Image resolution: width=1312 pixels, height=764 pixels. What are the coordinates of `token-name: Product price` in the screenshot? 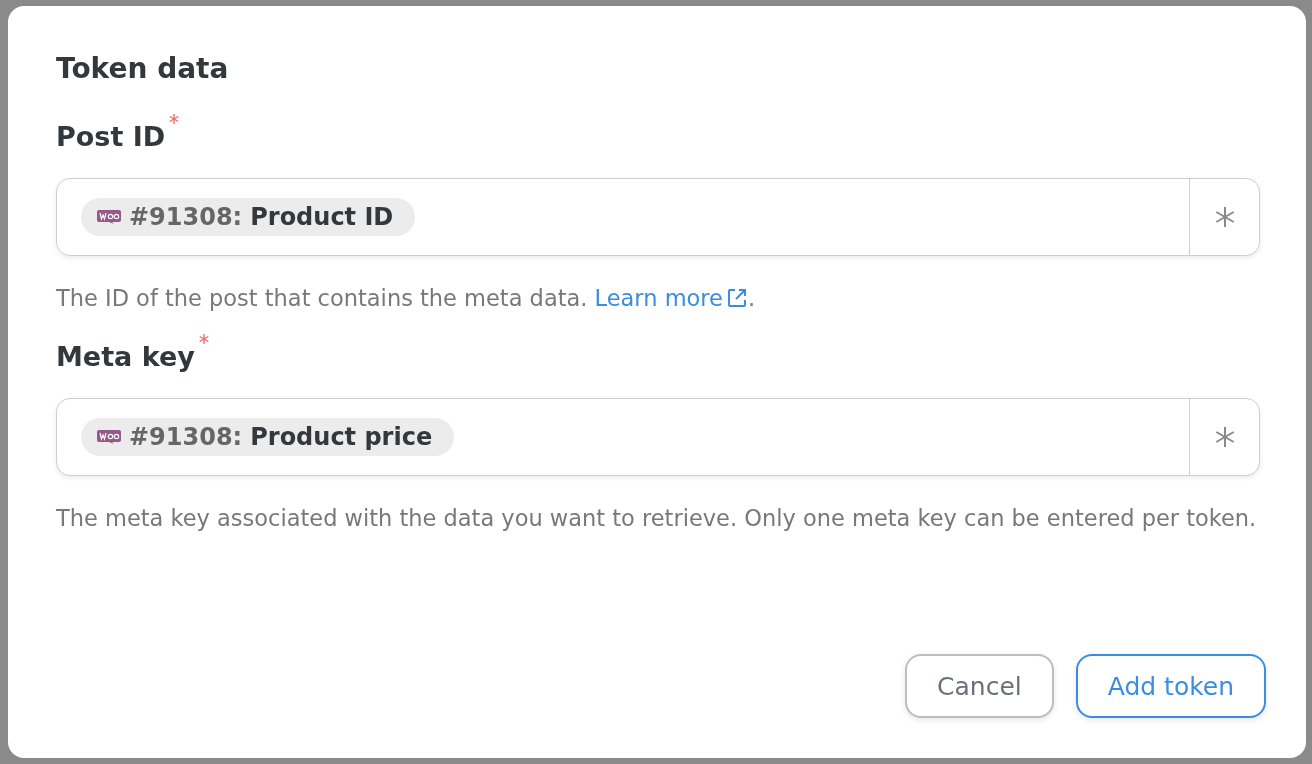 It's located at (341, 437).